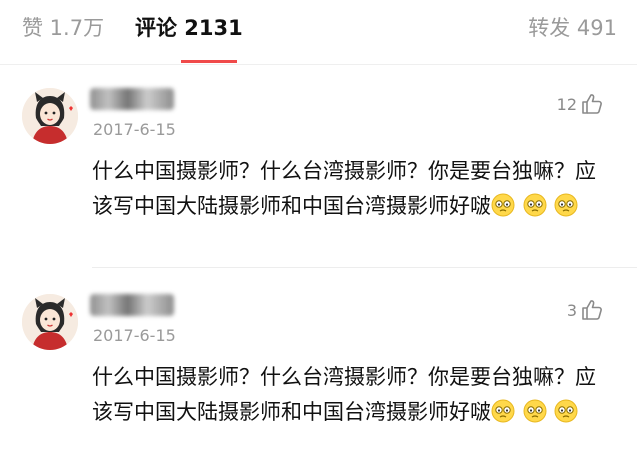 The image size is (637, 474). What do you see at coordinates (318, 64) in the screenshot?
I see `tab-bar-divider` at bounding box center [318, 64].